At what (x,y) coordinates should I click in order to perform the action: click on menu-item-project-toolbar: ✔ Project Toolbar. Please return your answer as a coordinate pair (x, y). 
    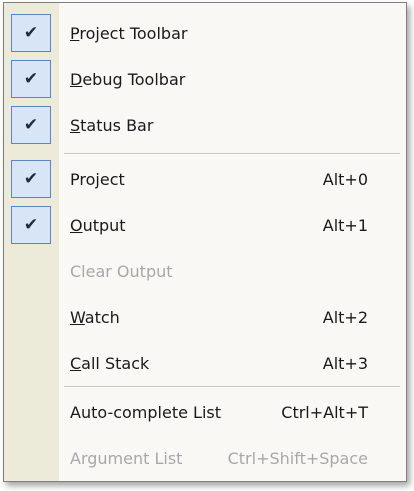
    Looking at the image, I should click on (205, 33).